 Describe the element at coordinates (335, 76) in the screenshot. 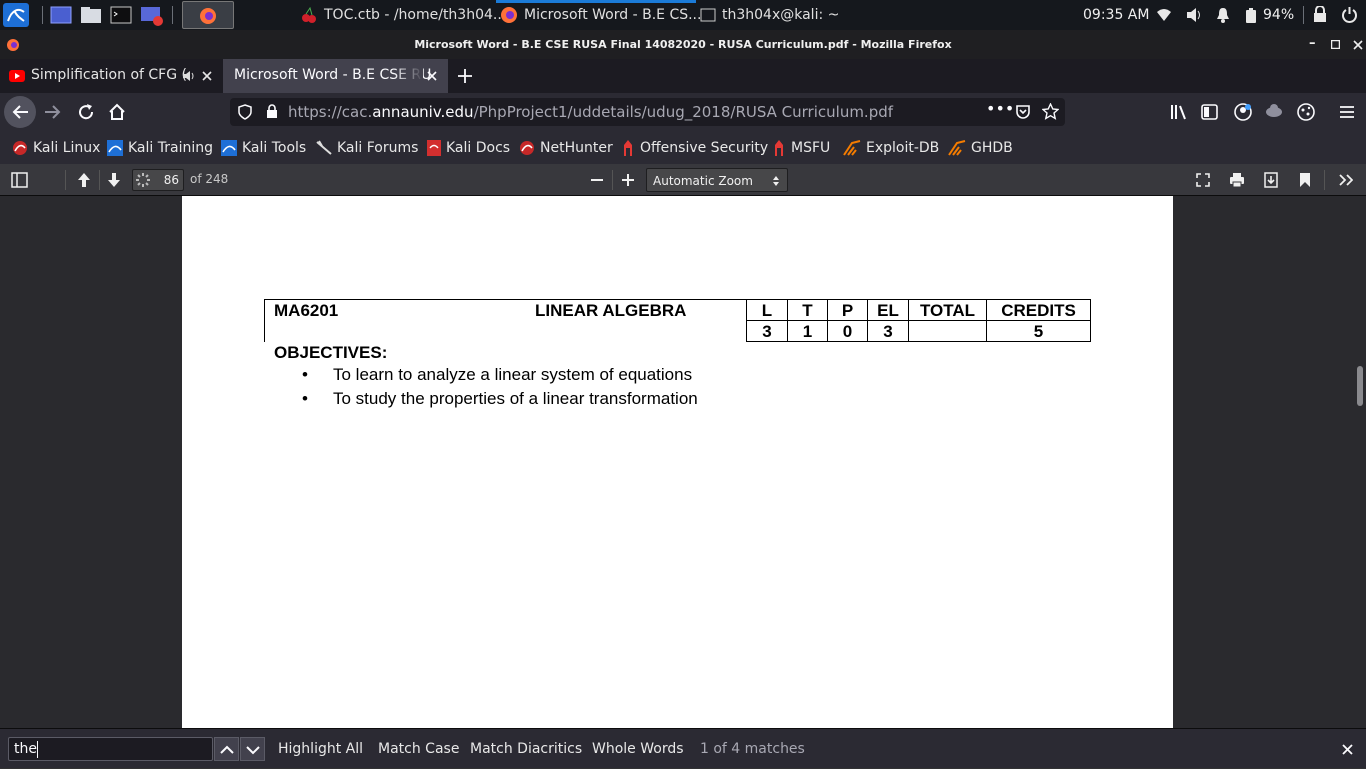

I see `tab-microsoft-word-pdf: Microsoft Word - B.E CSE RU` at that location.